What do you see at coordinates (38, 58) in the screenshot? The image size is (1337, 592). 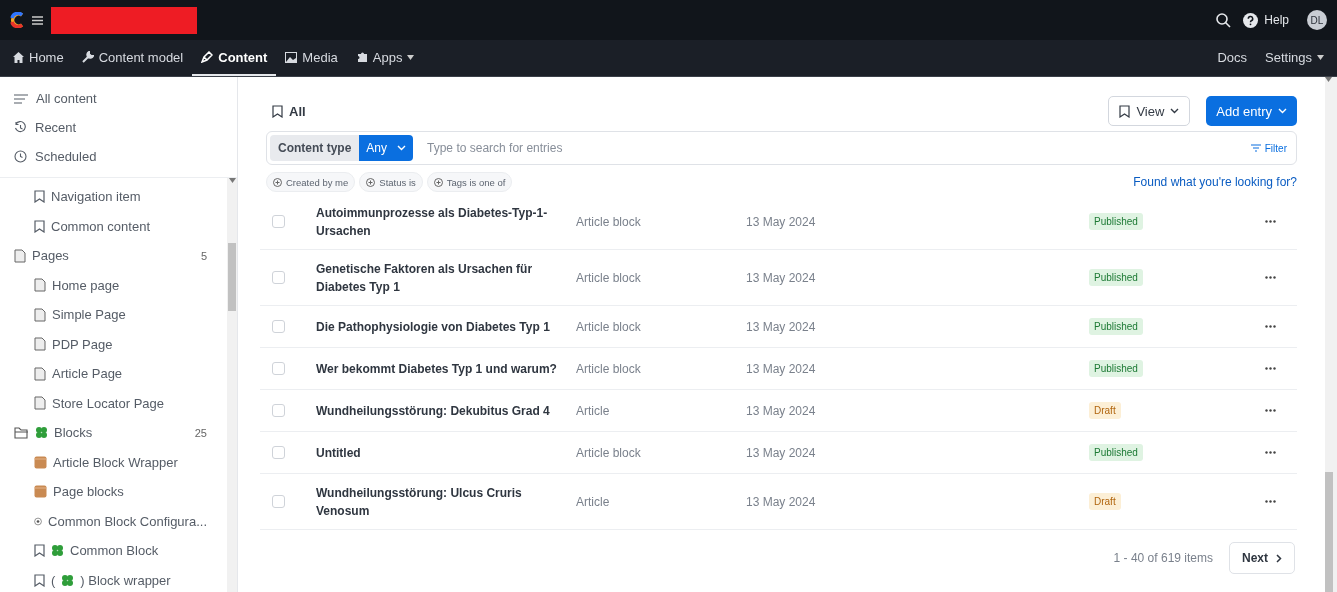 I see `nav-tab: Home` at bounding box center [38, 58].